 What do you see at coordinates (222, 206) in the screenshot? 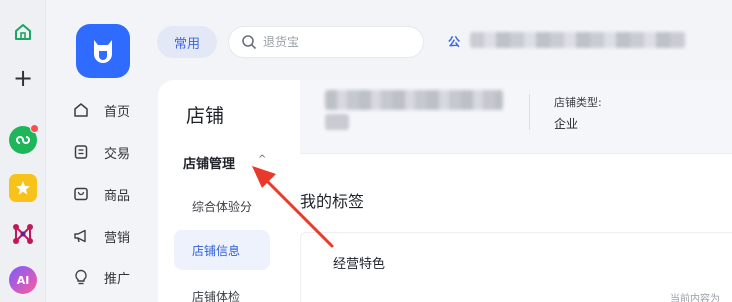
I see `subnav-item-experience-score: 综合体验分` at bounding box center [222, 206].